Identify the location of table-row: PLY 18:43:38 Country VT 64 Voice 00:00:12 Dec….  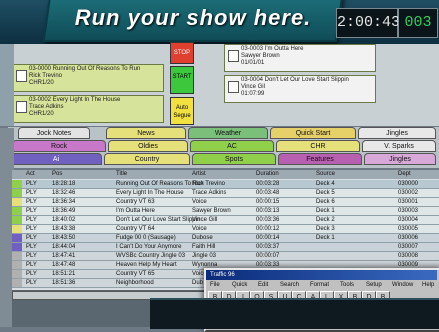
(225, 229).